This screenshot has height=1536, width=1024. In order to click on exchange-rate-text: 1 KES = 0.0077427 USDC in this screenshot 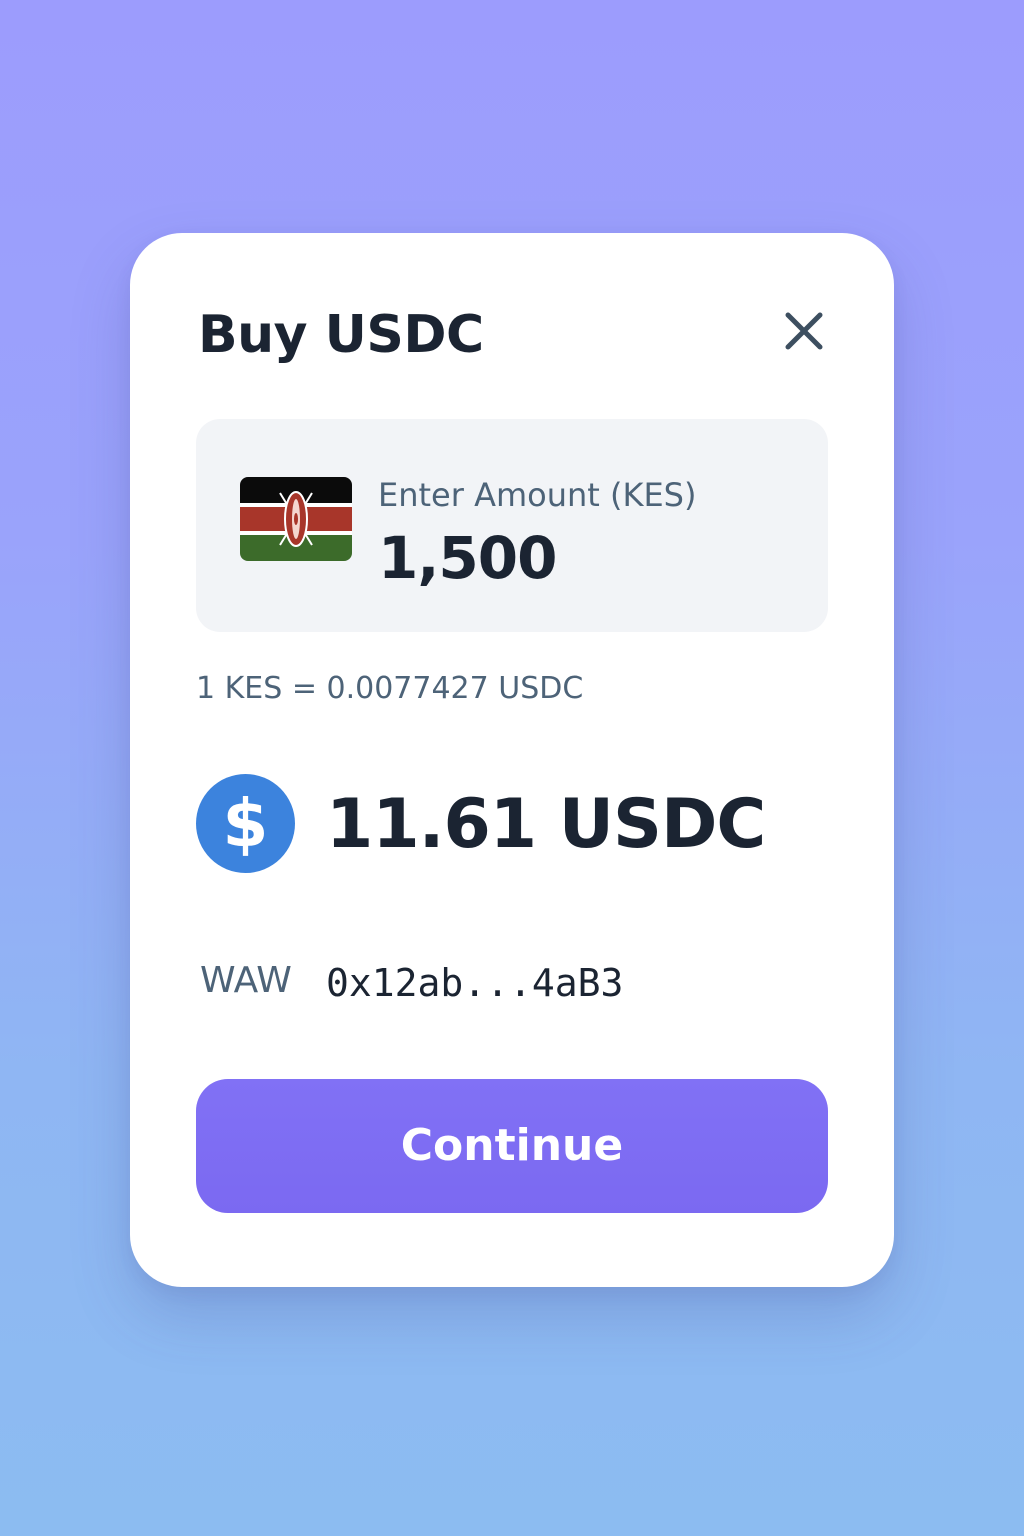, I will do `click(390, 688)`.